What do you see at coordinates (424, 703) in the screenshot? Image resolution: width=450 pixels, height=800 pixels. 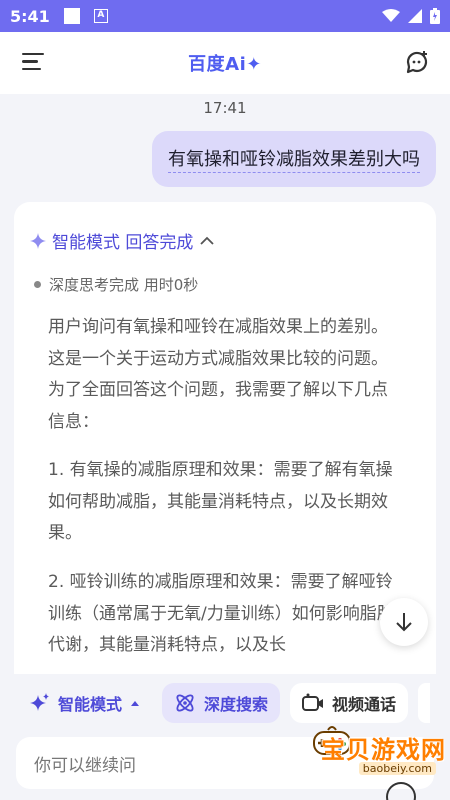 I see `more-tools-button` at bounding box center [424, 703].